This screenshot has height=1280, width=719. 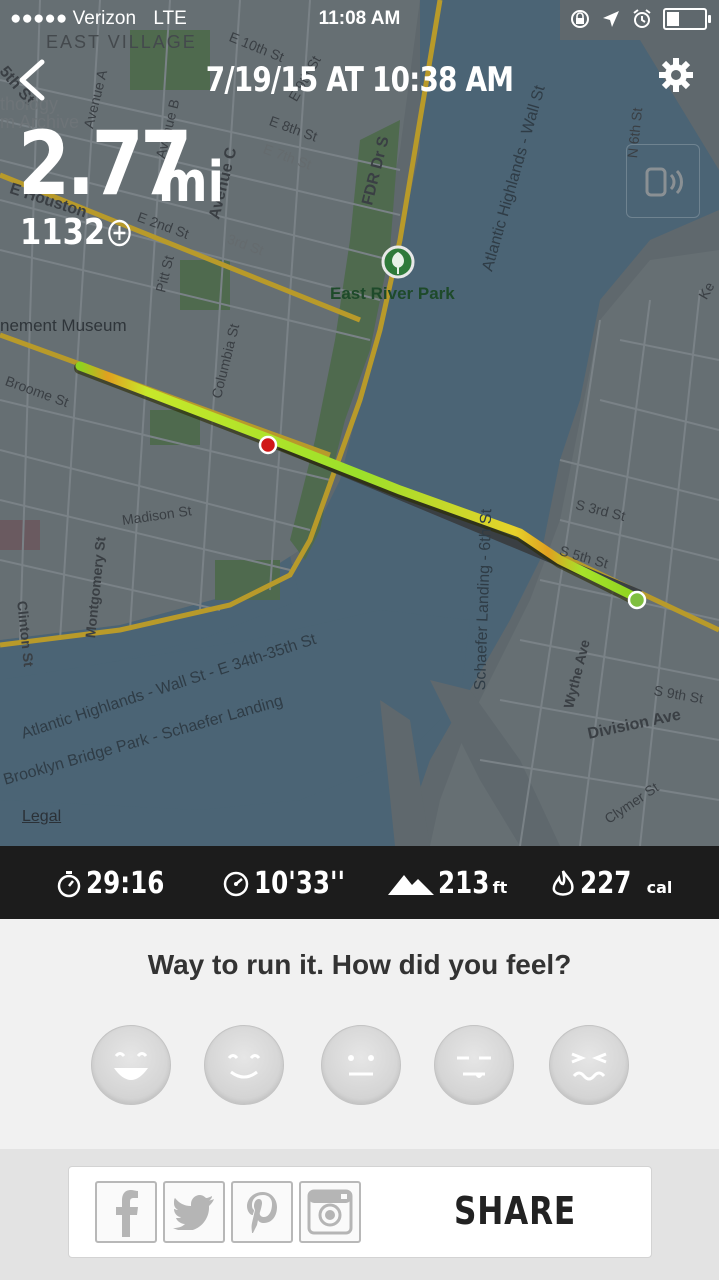 I want to click on share-bar: SHARE, so click(x=359, y=1214).